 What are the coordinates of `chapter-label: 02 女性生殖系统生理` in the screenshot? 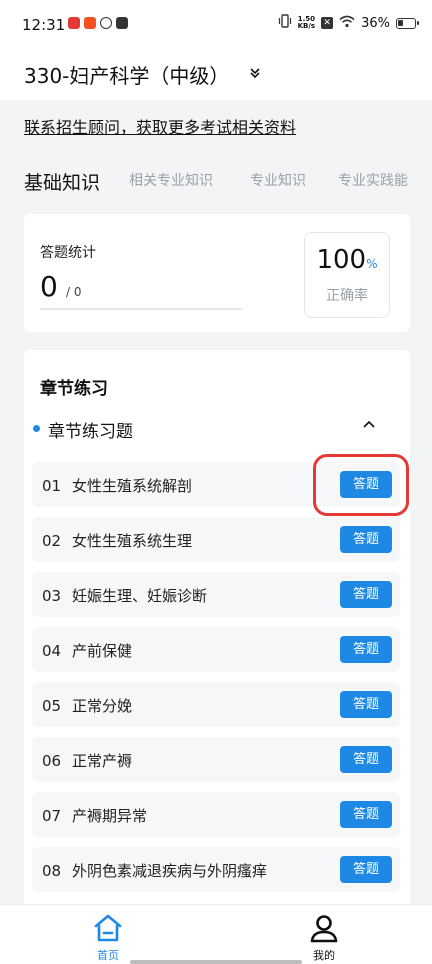 It's located at (117, 541).